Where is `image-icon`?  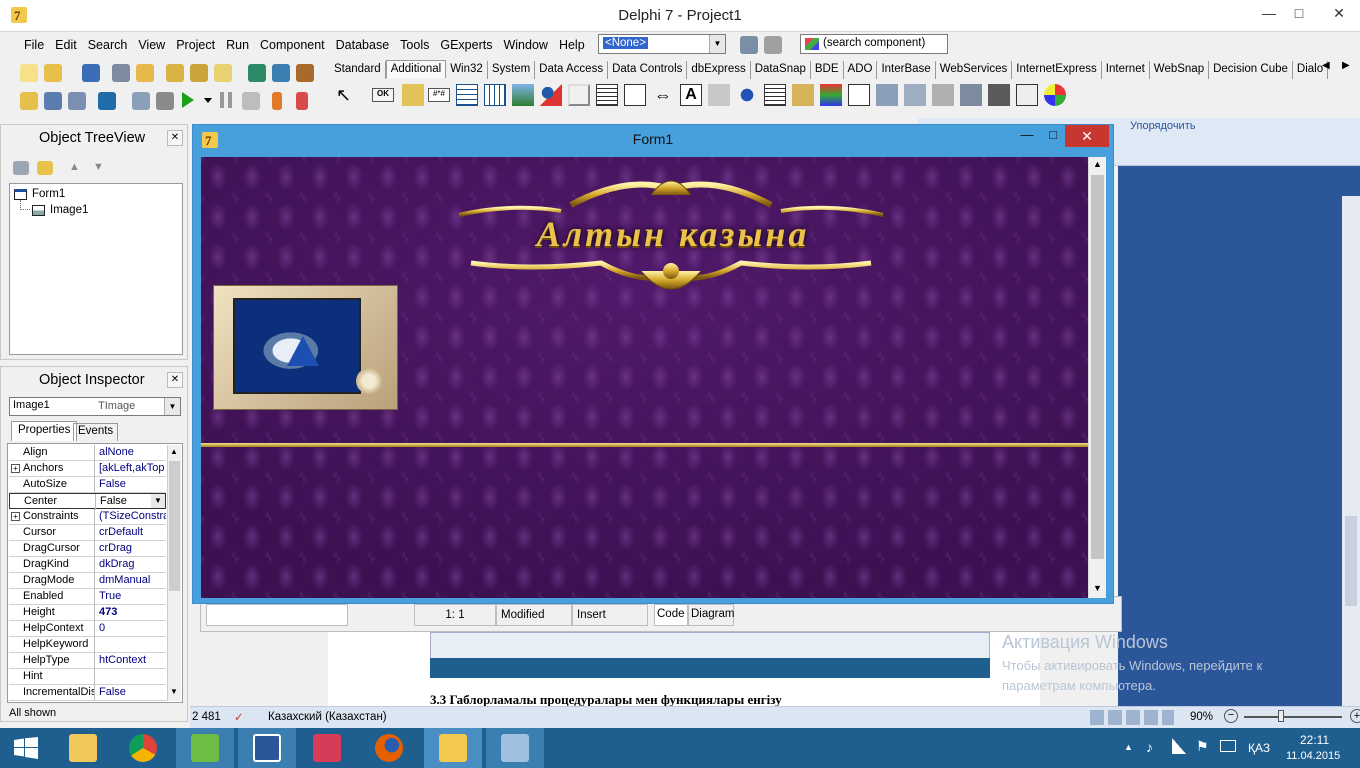 image-icon is located at coordinates (523, 95).